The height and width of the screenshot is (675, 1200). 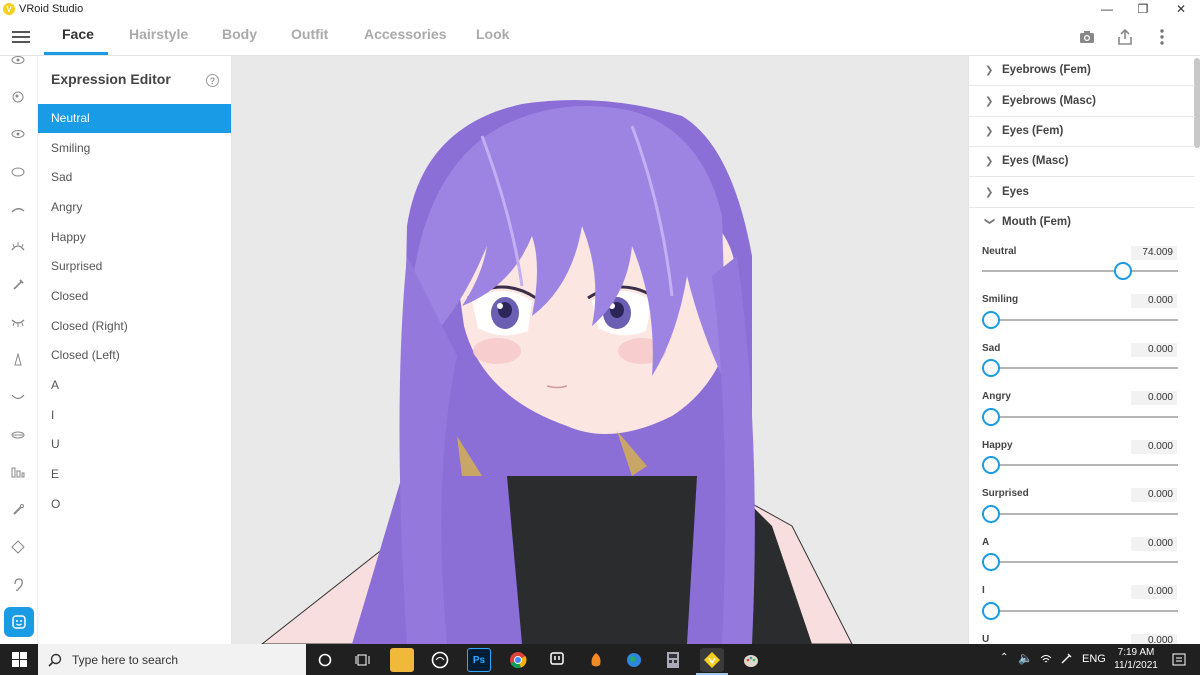 I want to click on vroid-logo-icon: V, so click(x=9, y=9).